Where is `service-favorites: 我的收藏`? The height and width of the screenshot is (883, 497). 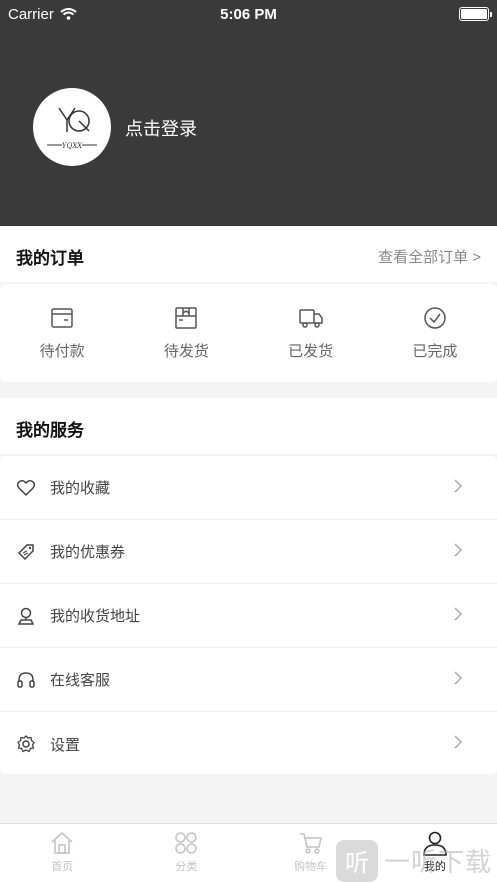 service-favorites: 我的收藏 is located at coordinates (248, 488).